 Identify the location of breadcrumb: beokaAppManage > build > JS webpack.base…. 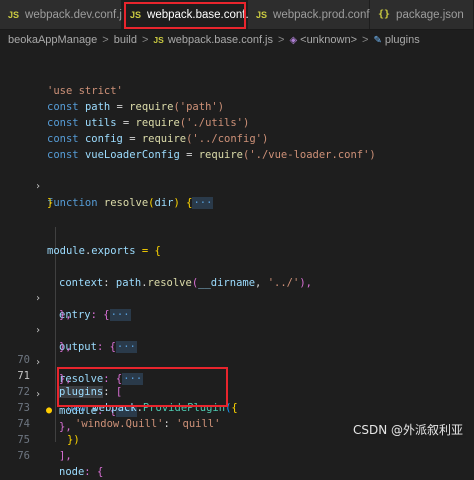
(237, 40).